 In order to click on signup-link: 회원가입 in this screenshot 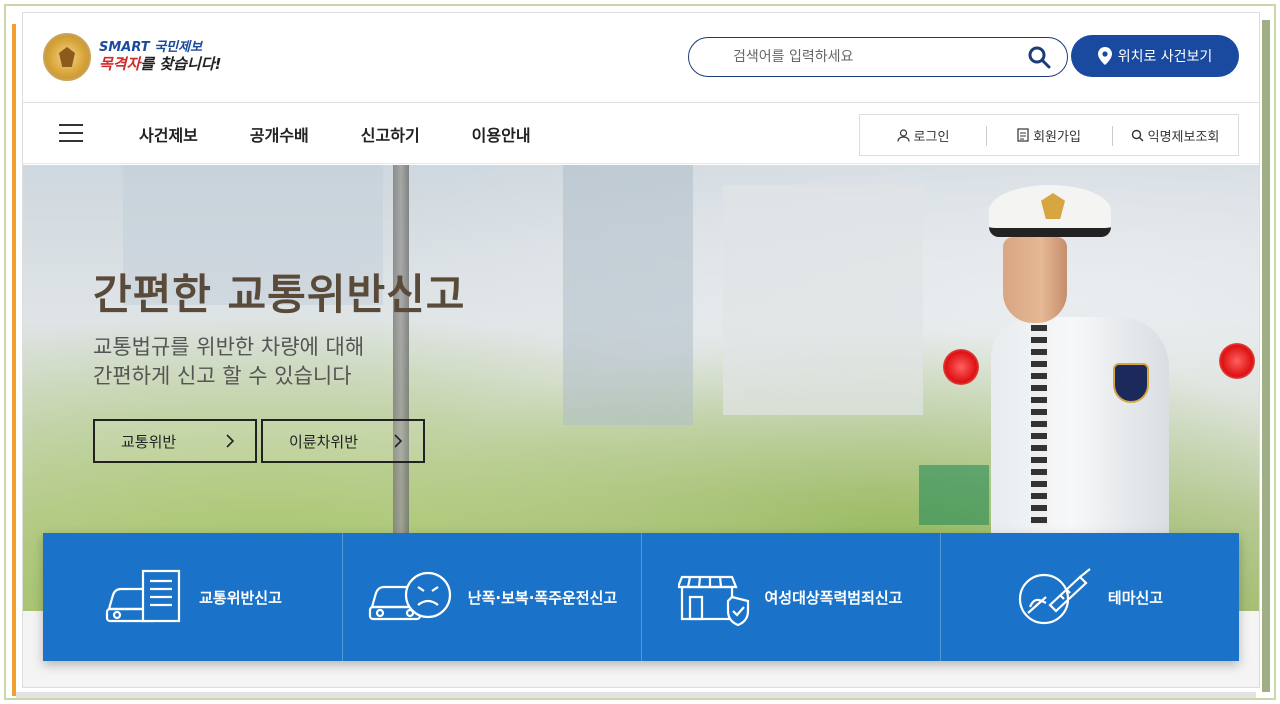, I will do `click(1049, 135)`.